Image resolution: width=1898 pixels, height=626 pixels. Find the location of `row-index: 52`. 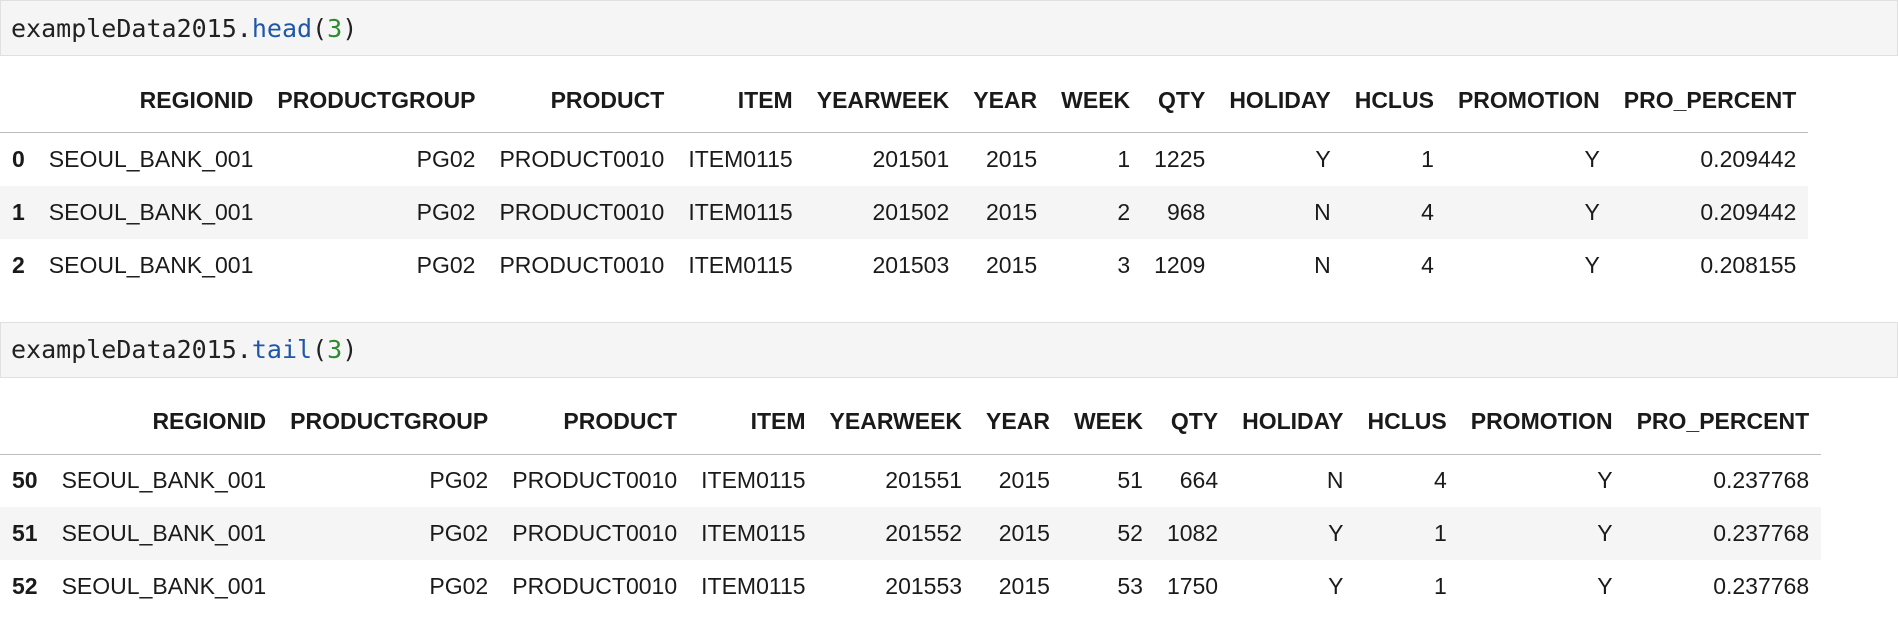

row-index: 52 is located at coordinates (25, 586).